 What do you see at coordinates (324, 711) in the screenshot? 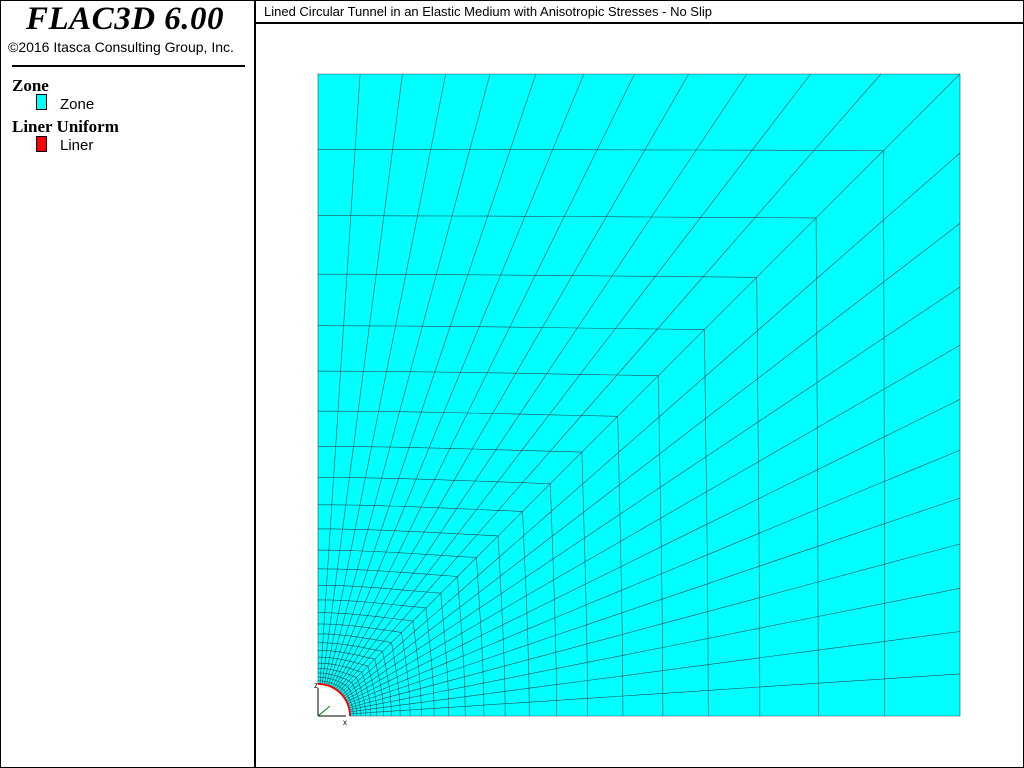
I see `y-axis-line` at bounding box center [324, 711].